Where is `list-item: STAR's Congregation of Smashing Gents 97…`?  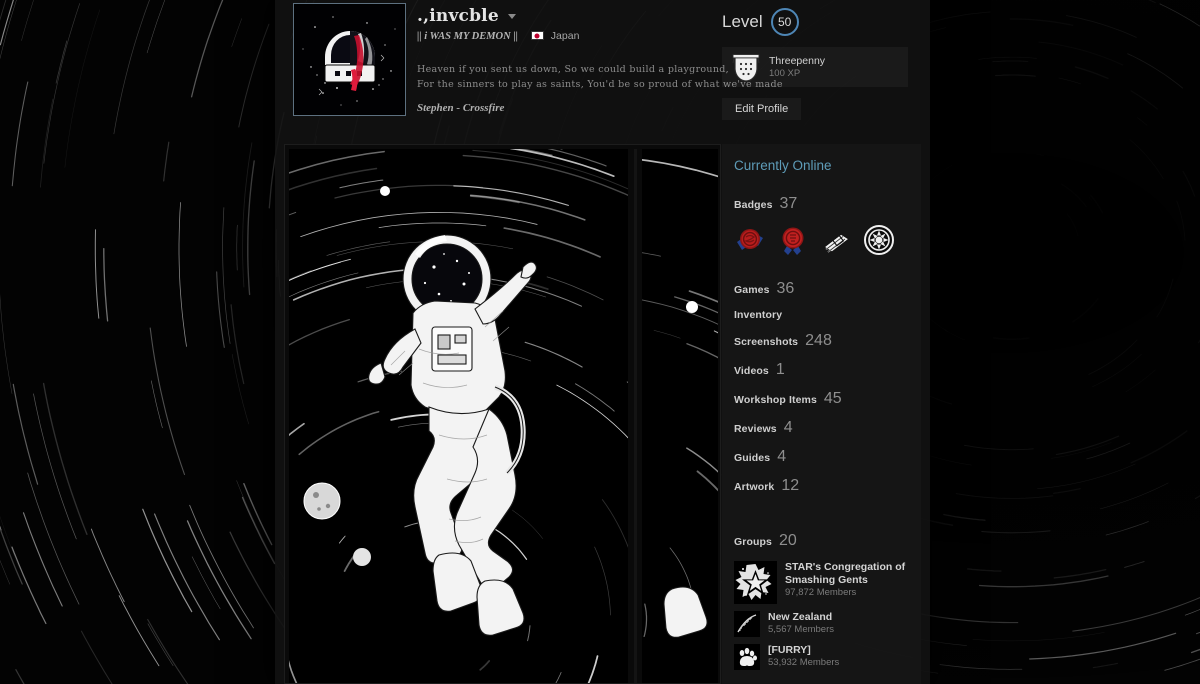 list-item: STAR's Congregation of Smashing Gents 97… is located at coordinates (821, 582).